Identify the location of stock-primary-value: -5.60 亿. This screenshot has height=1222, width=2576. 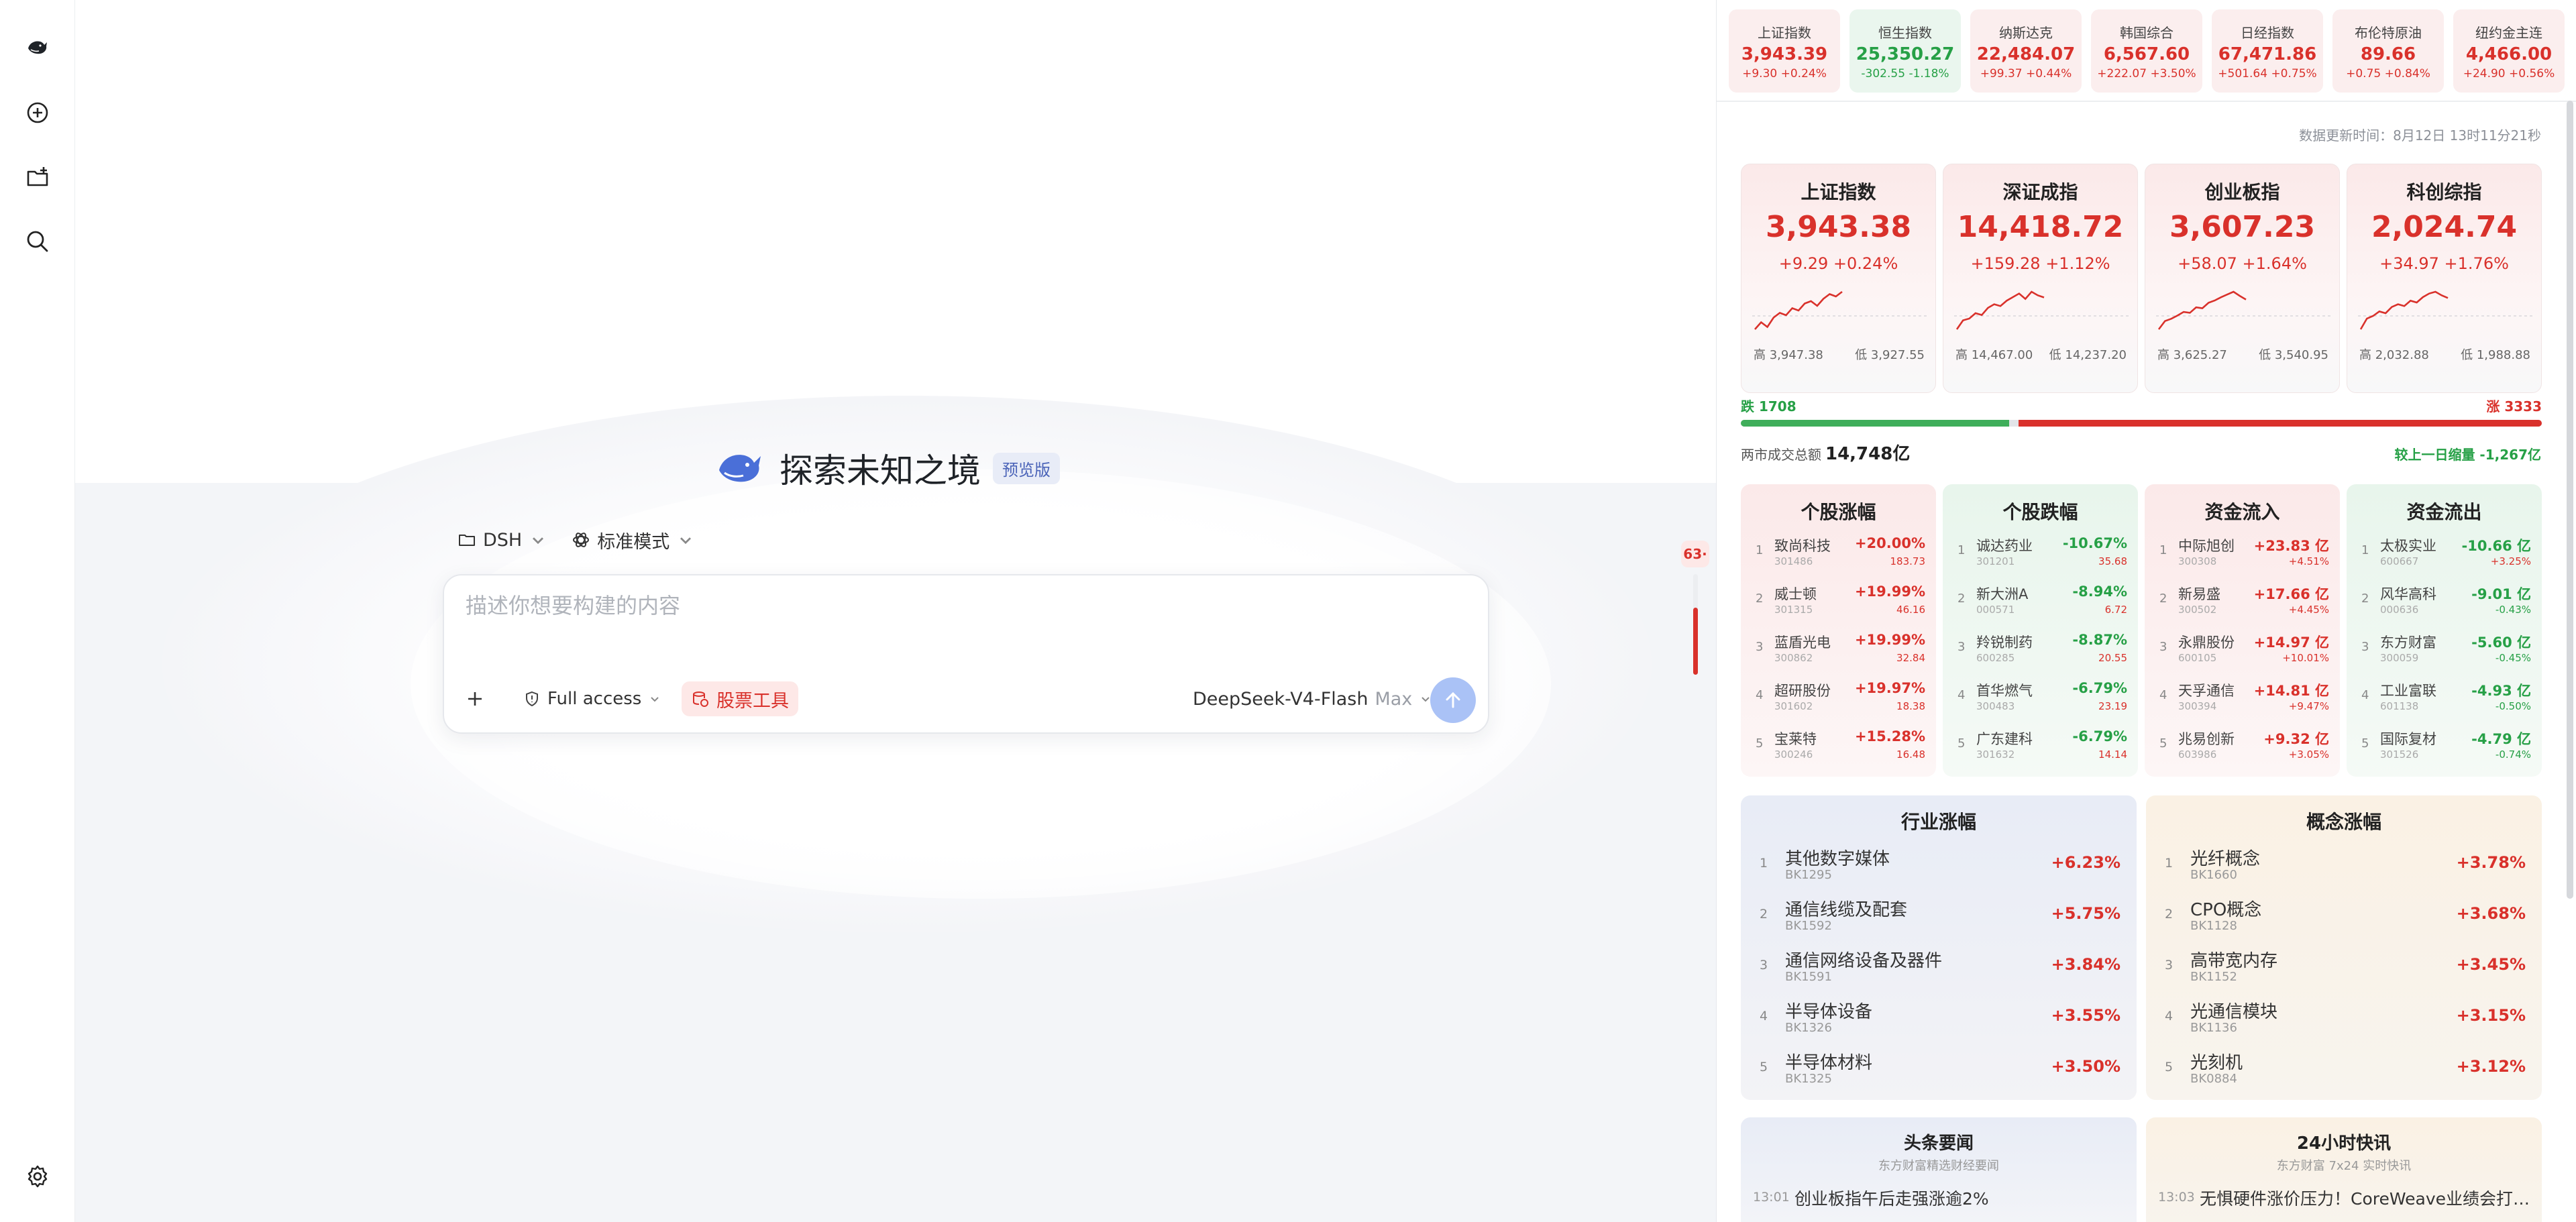
(2501, 642).